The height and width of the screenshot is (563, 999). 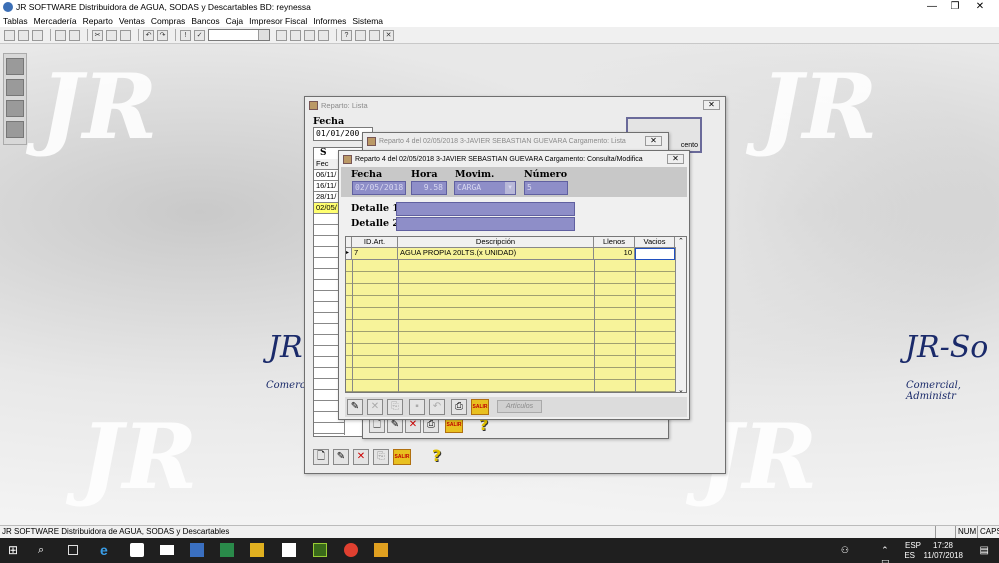 What do you see at coordinates (205, 21) in the screenshot?
I see `menu-bancos: Bancos` at bounding box center [205, 21].